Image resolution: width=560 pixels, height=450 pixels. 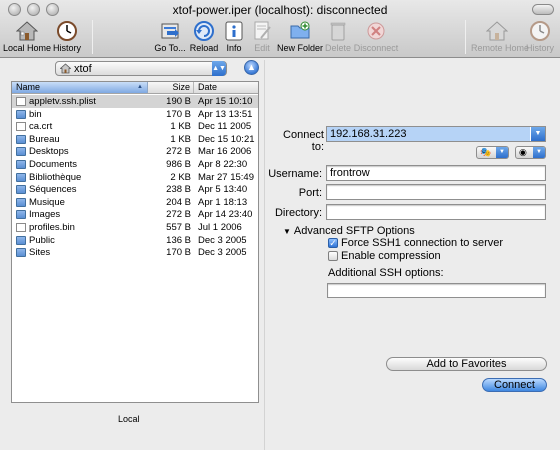 What do you see at coordinates (178, 253) in the screenshot?
I see `file-size: 170 B` at bounding box center [178, 253].